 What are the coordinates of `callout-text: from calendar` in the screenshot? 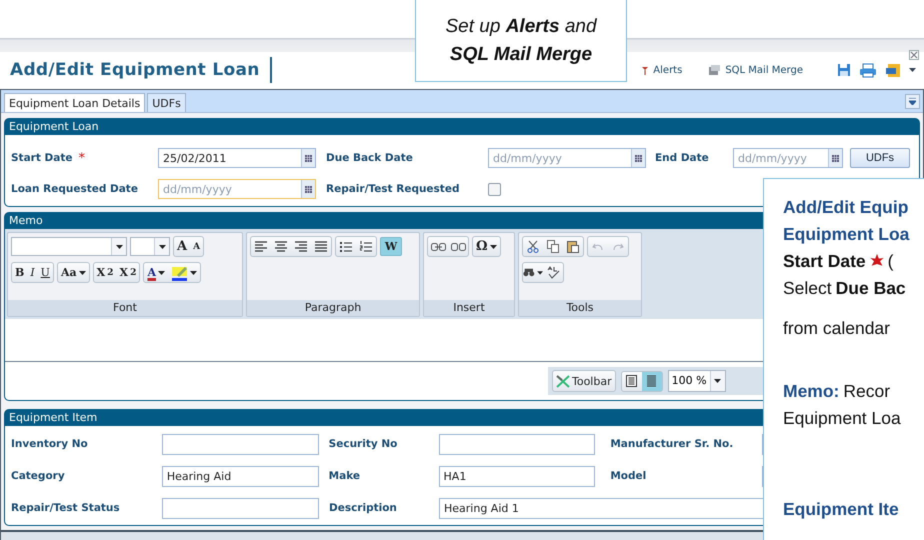 It's located at (837, 328).